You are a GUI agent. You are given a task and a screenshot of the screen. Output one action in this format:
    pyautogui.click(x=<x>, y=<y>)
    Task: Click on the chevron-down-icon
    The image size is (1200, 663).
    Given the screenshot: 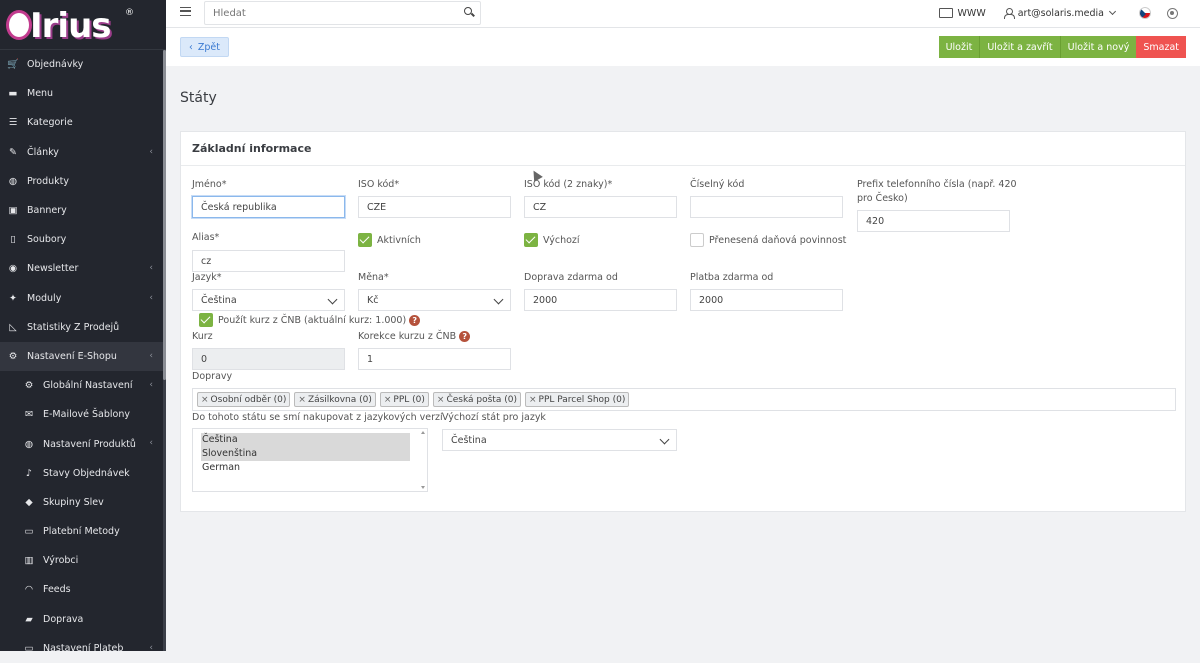 What is the action you would take?
    pyautogui.click(x=1112, y=11)
    